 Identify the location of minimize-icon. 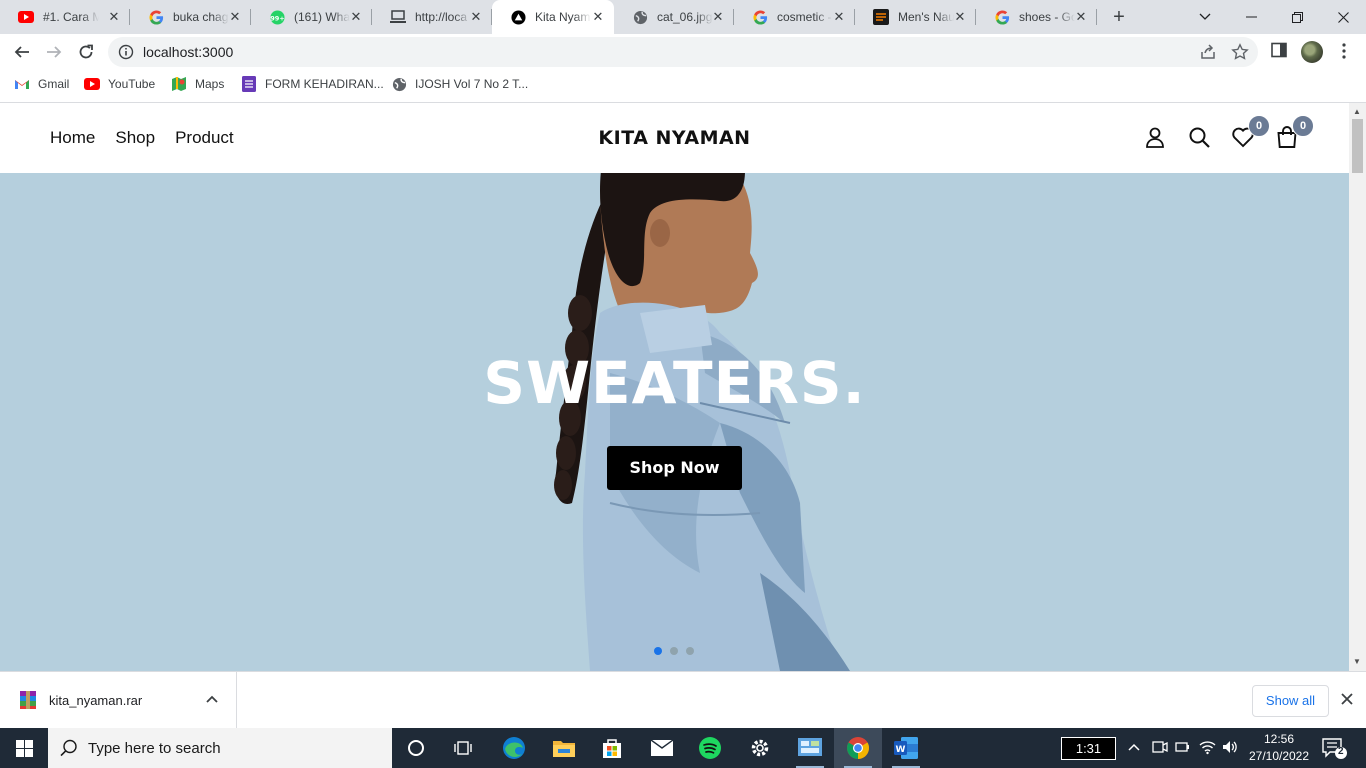
(1251, 17).